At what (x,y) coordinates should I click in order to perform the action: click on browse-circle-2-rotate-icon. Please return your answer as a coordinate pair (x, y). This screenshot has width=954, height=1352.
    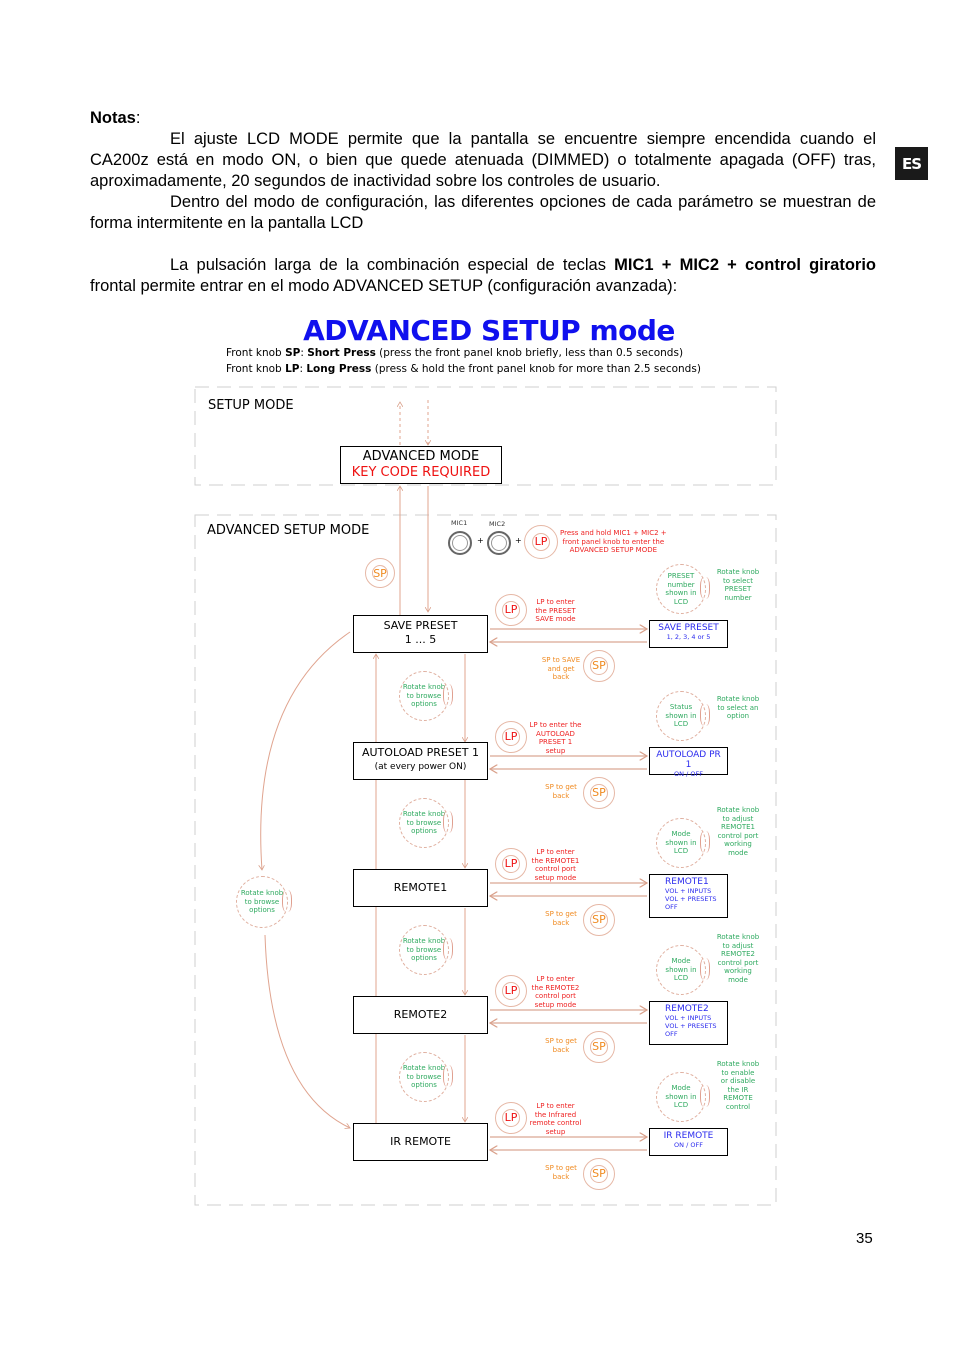
    Looking at the image, I should click on (448, 949).